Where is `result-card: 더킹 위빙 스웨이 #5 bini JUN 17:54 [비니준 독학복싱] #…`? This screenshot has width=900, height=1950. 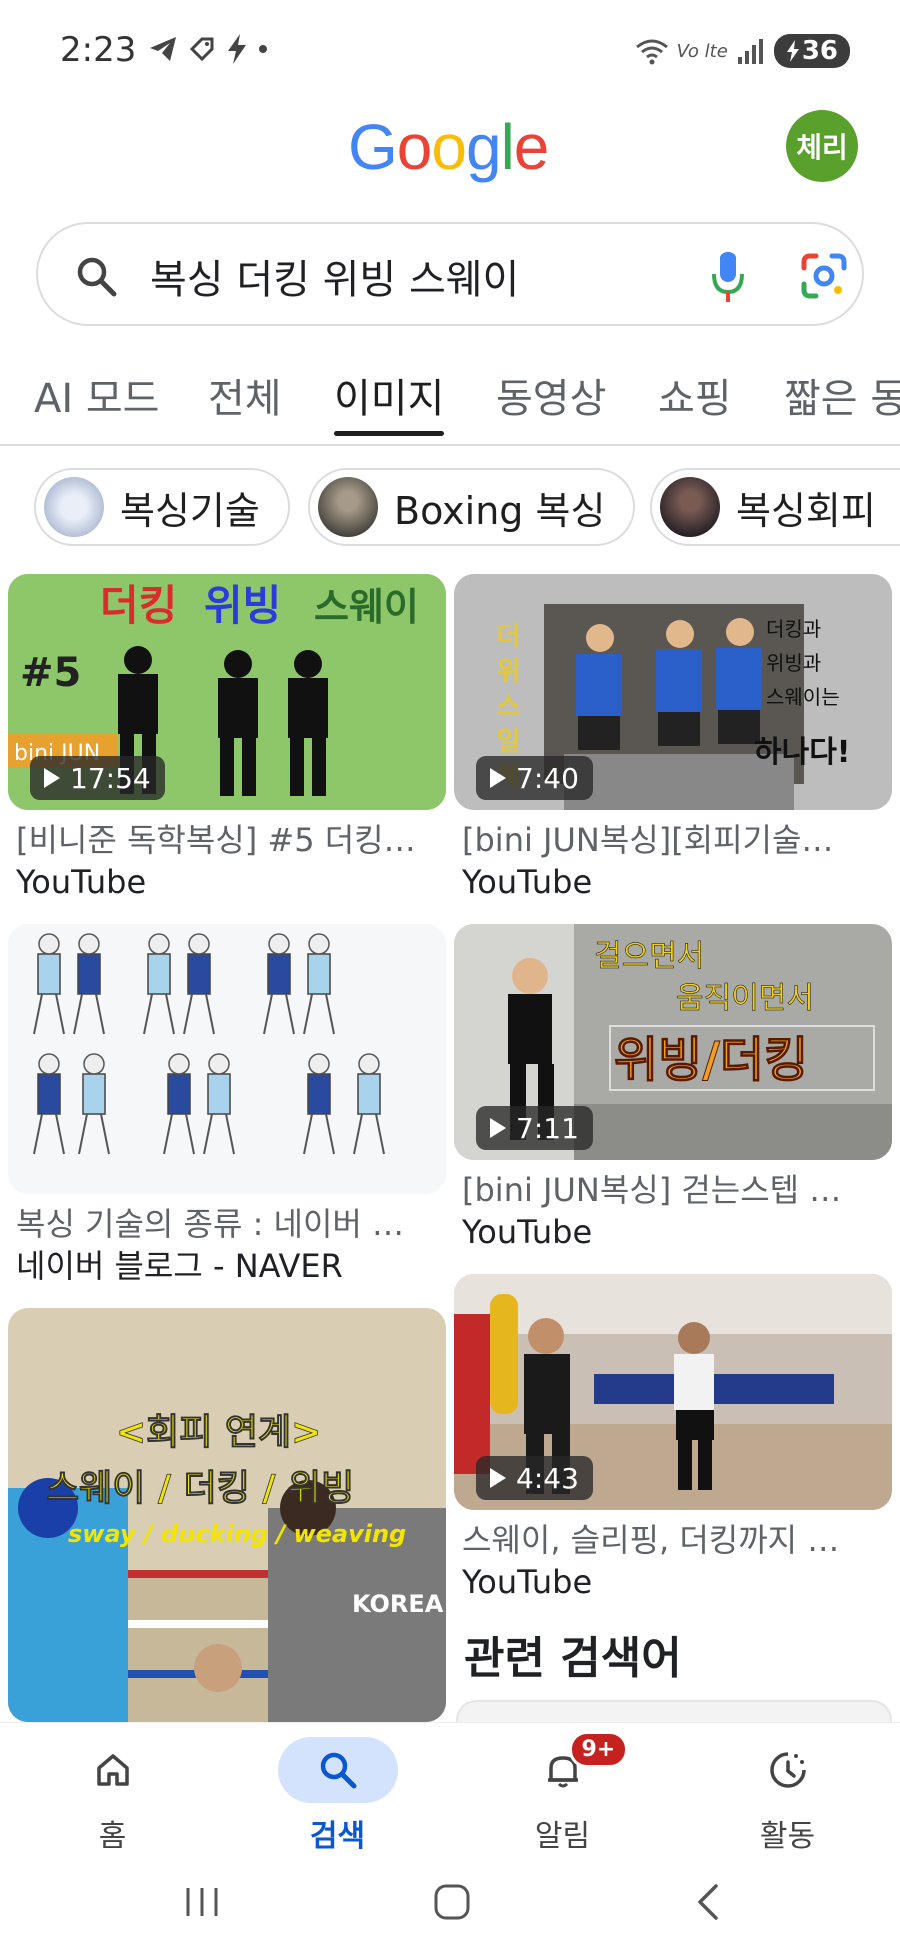 result-card: 더킹 위빙 스웨이 #5 bini JUN 17:54 [비니준 독학복싱] #… is located at coordinates (227, 739).